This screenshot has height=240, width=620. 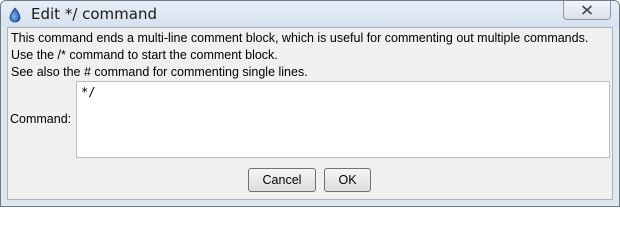 What do you see at coordinates (347, 180) in the screenshot?
I see `ok-button: OK` at bounding box center [347, 180].